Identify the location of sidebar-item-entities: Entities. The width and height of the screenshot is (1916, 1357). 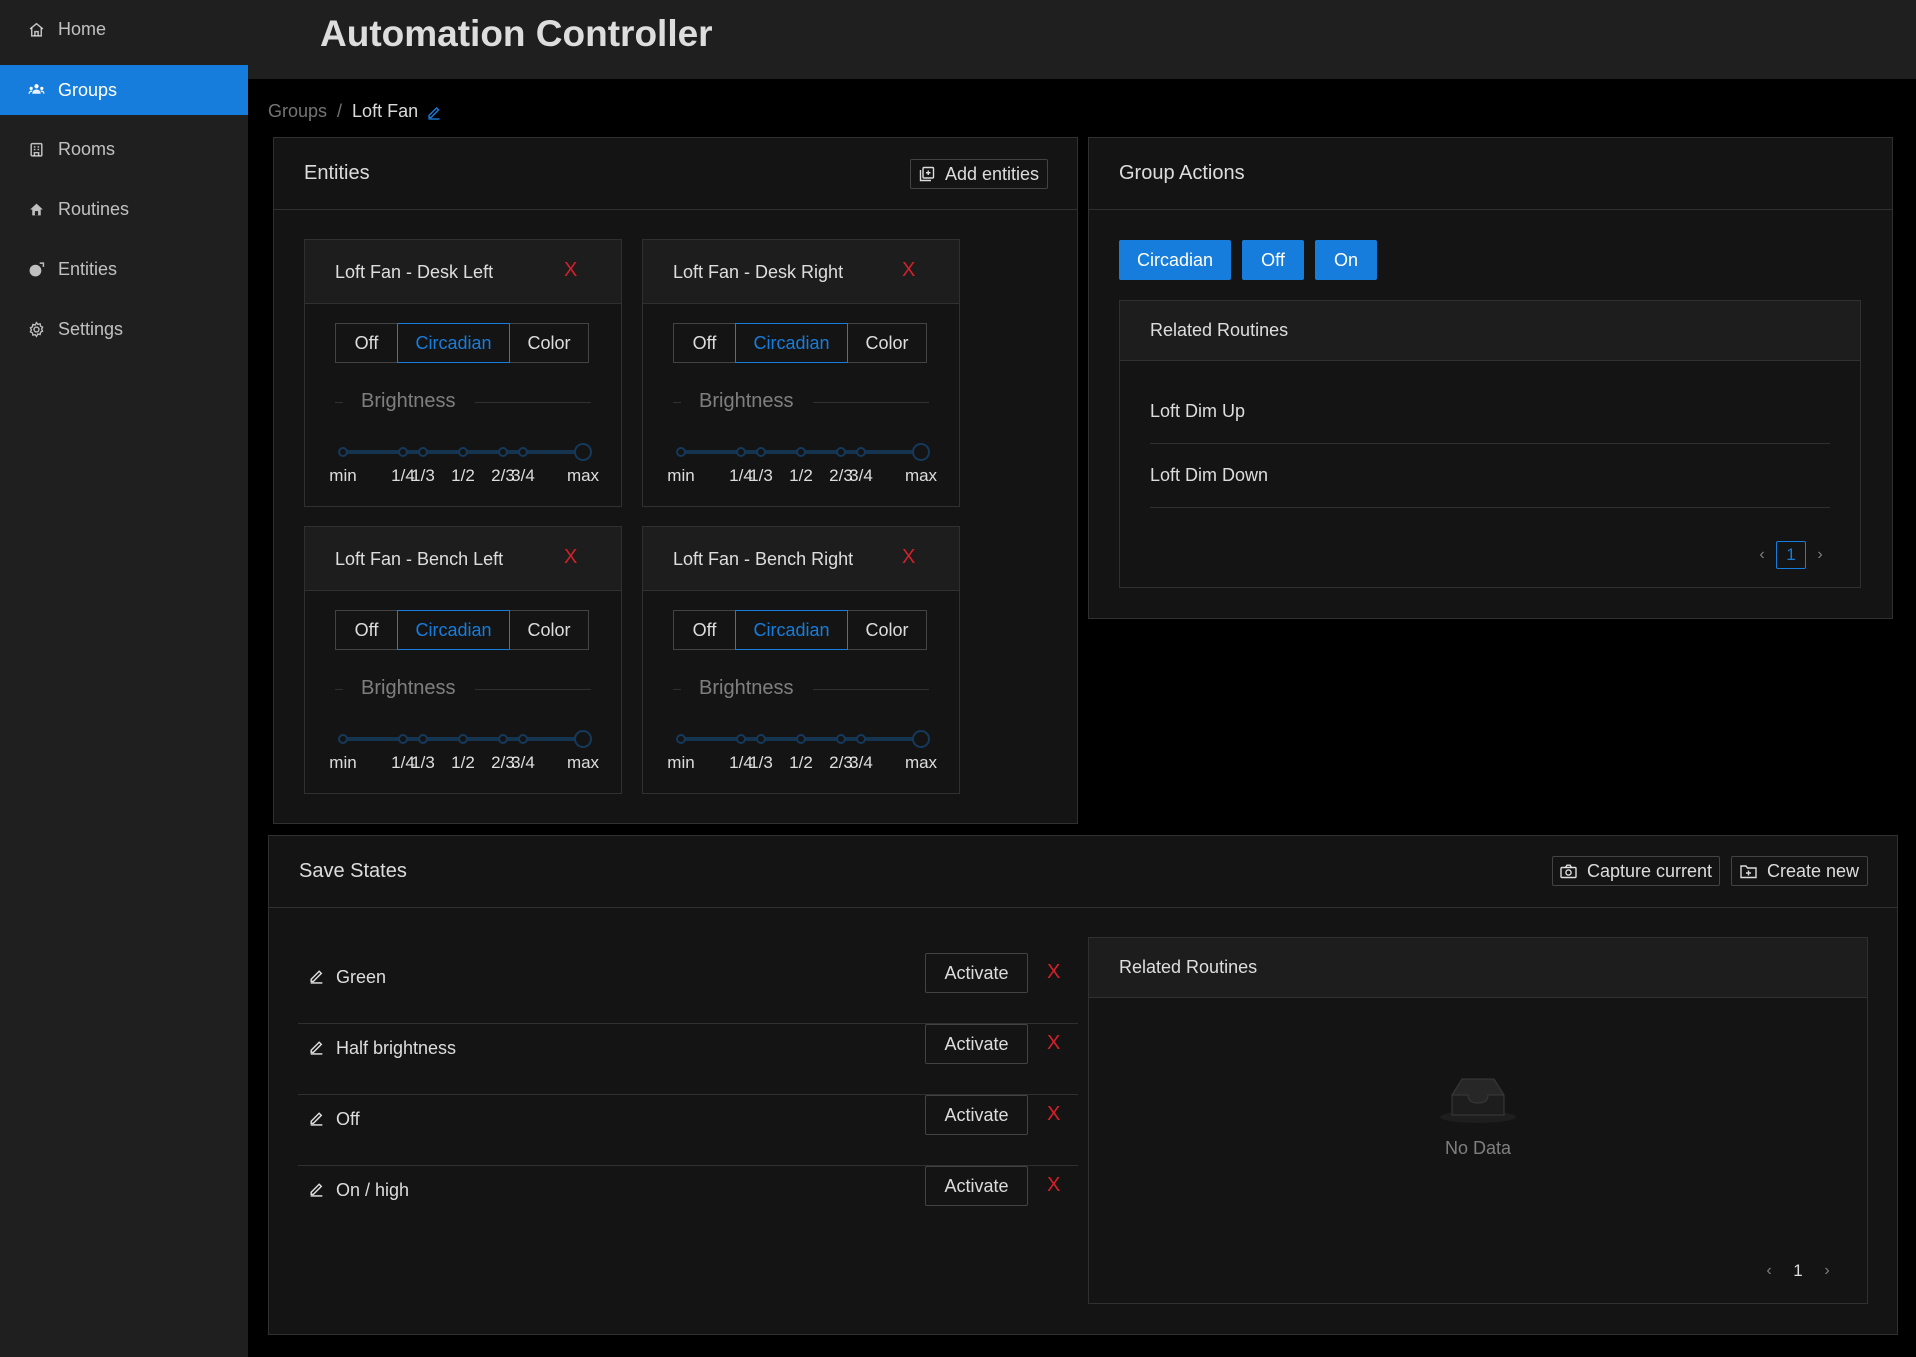
(124, 269).